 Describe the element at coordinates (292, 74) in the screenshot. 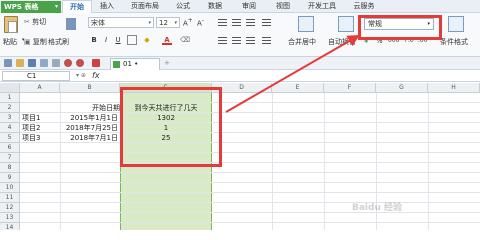

I see `arrow-icon` at that location.